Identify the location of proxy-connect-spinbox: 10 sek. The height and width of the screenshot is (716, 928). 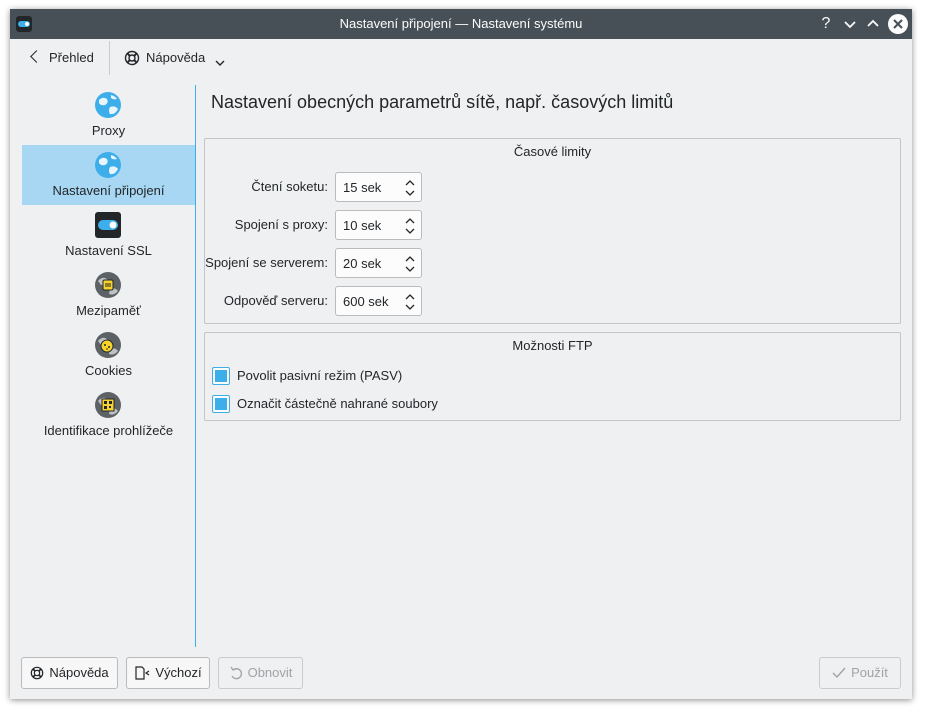
(378, 225).